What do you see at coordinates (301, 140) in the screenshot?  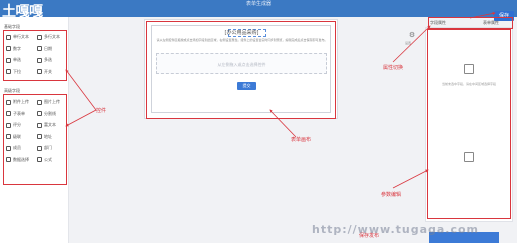 I see `annotation-canvas: 表单画布` at bounding box center [301, 140].